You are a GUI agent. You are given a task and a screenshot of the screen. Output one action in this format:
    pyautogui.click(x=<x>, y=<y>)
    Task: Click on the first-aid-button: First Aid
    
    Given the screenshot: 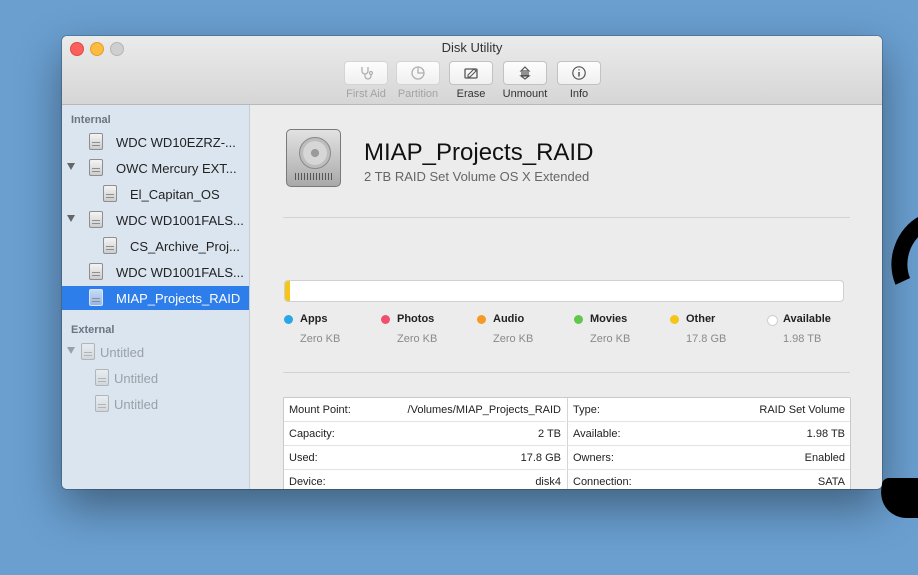 What is the action you would take?
    pyautogui.click(x=366, y=80)
    